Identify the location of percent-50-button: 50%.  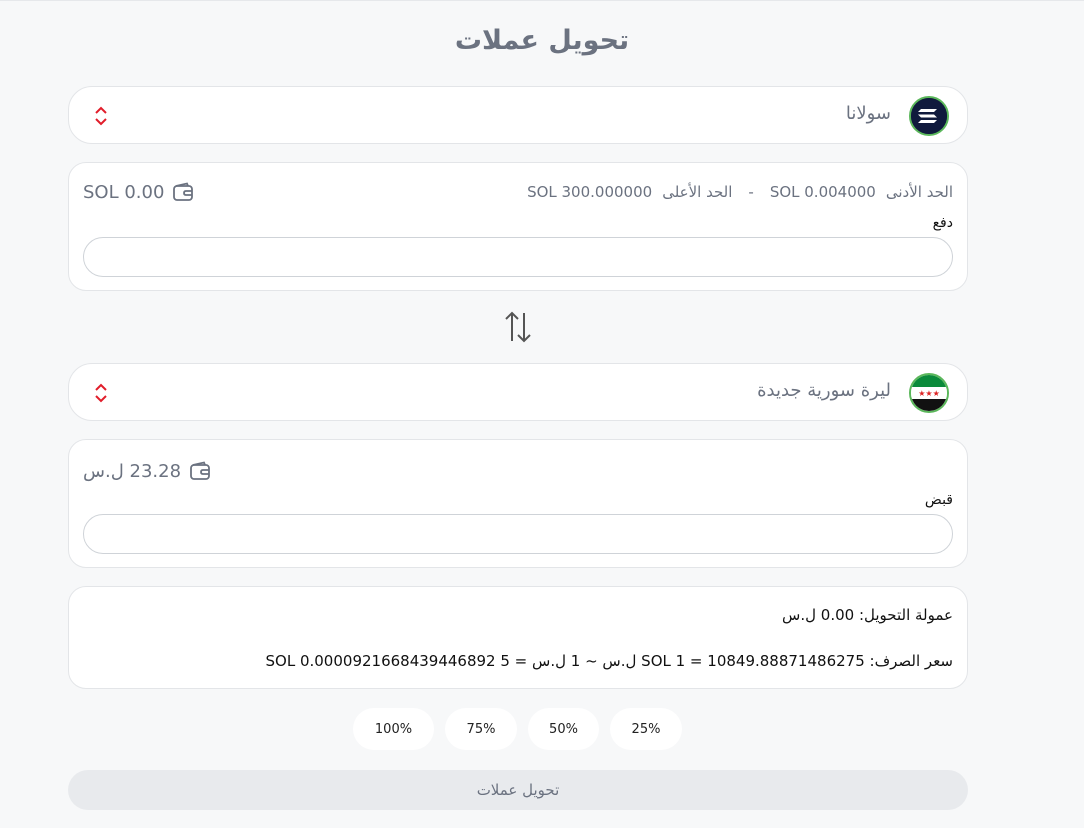
(563, 729).